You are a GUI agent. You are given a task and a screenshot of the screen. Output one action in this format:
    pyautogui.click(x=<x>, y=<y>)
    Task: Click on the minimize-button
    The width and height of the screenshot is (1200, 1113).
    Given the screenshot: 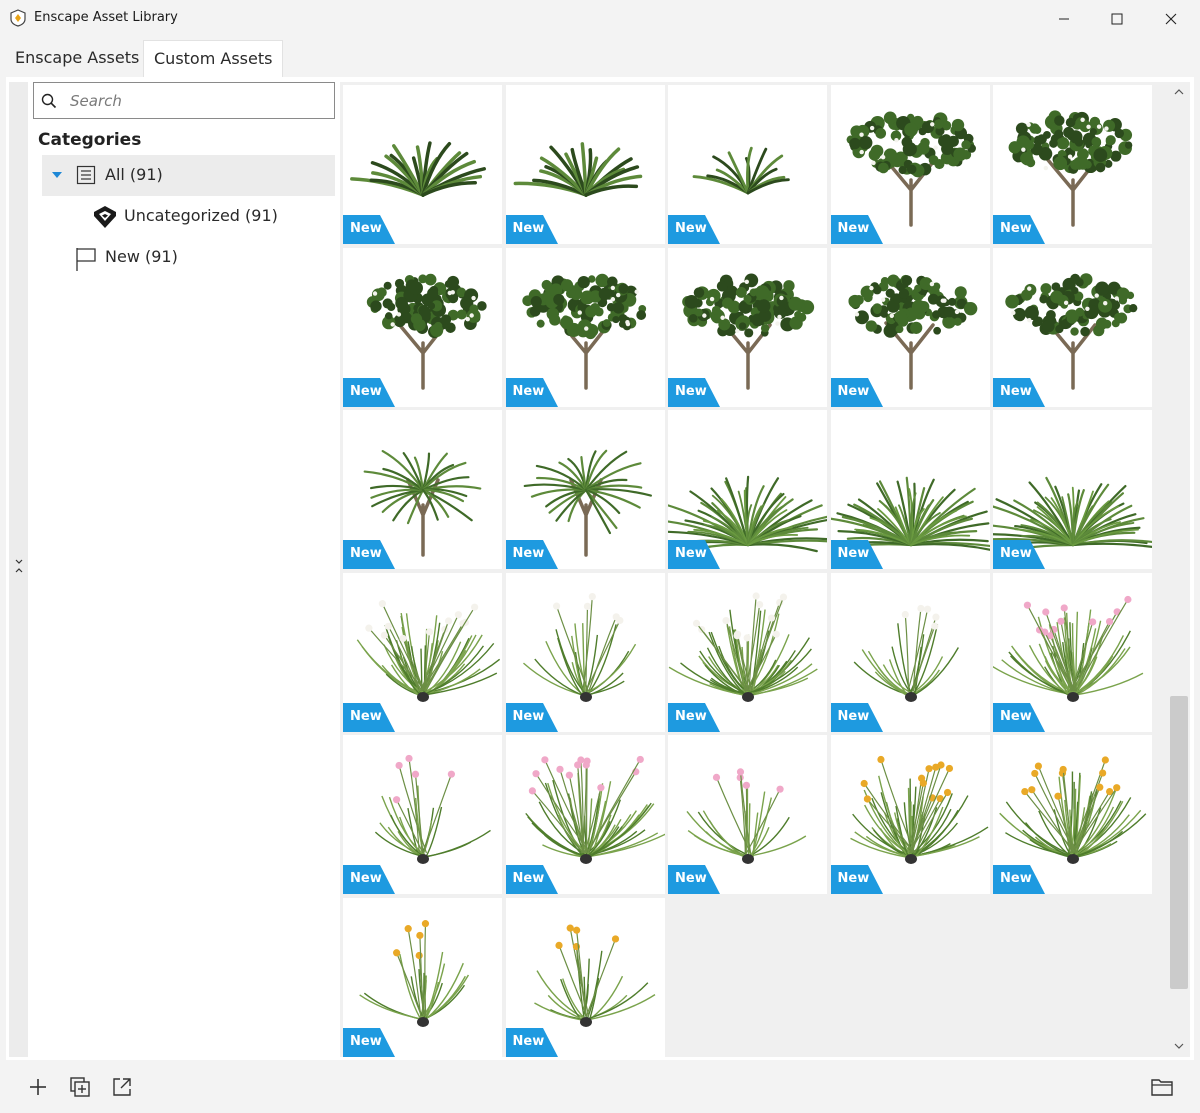 What is the action you would take?
    pyautogui.click(x=1064, y=18)
    